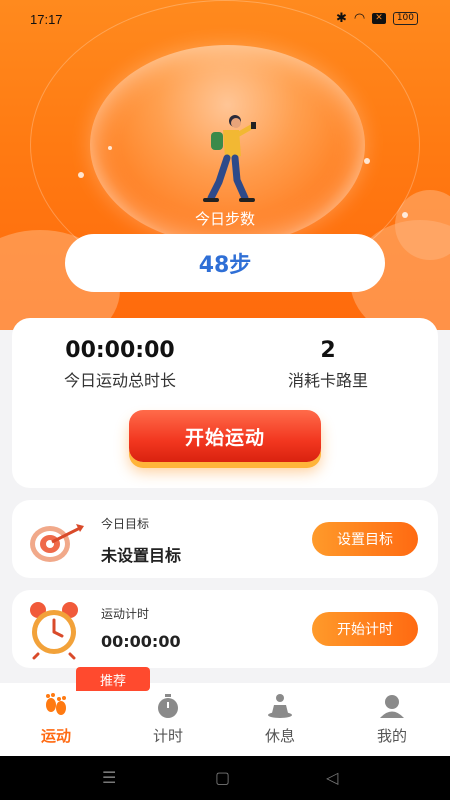 This screenshot has height=800, width=450. I want to click on daily-goal-card: 今日目标 未设置目标 设置目标, so click(225, 539).